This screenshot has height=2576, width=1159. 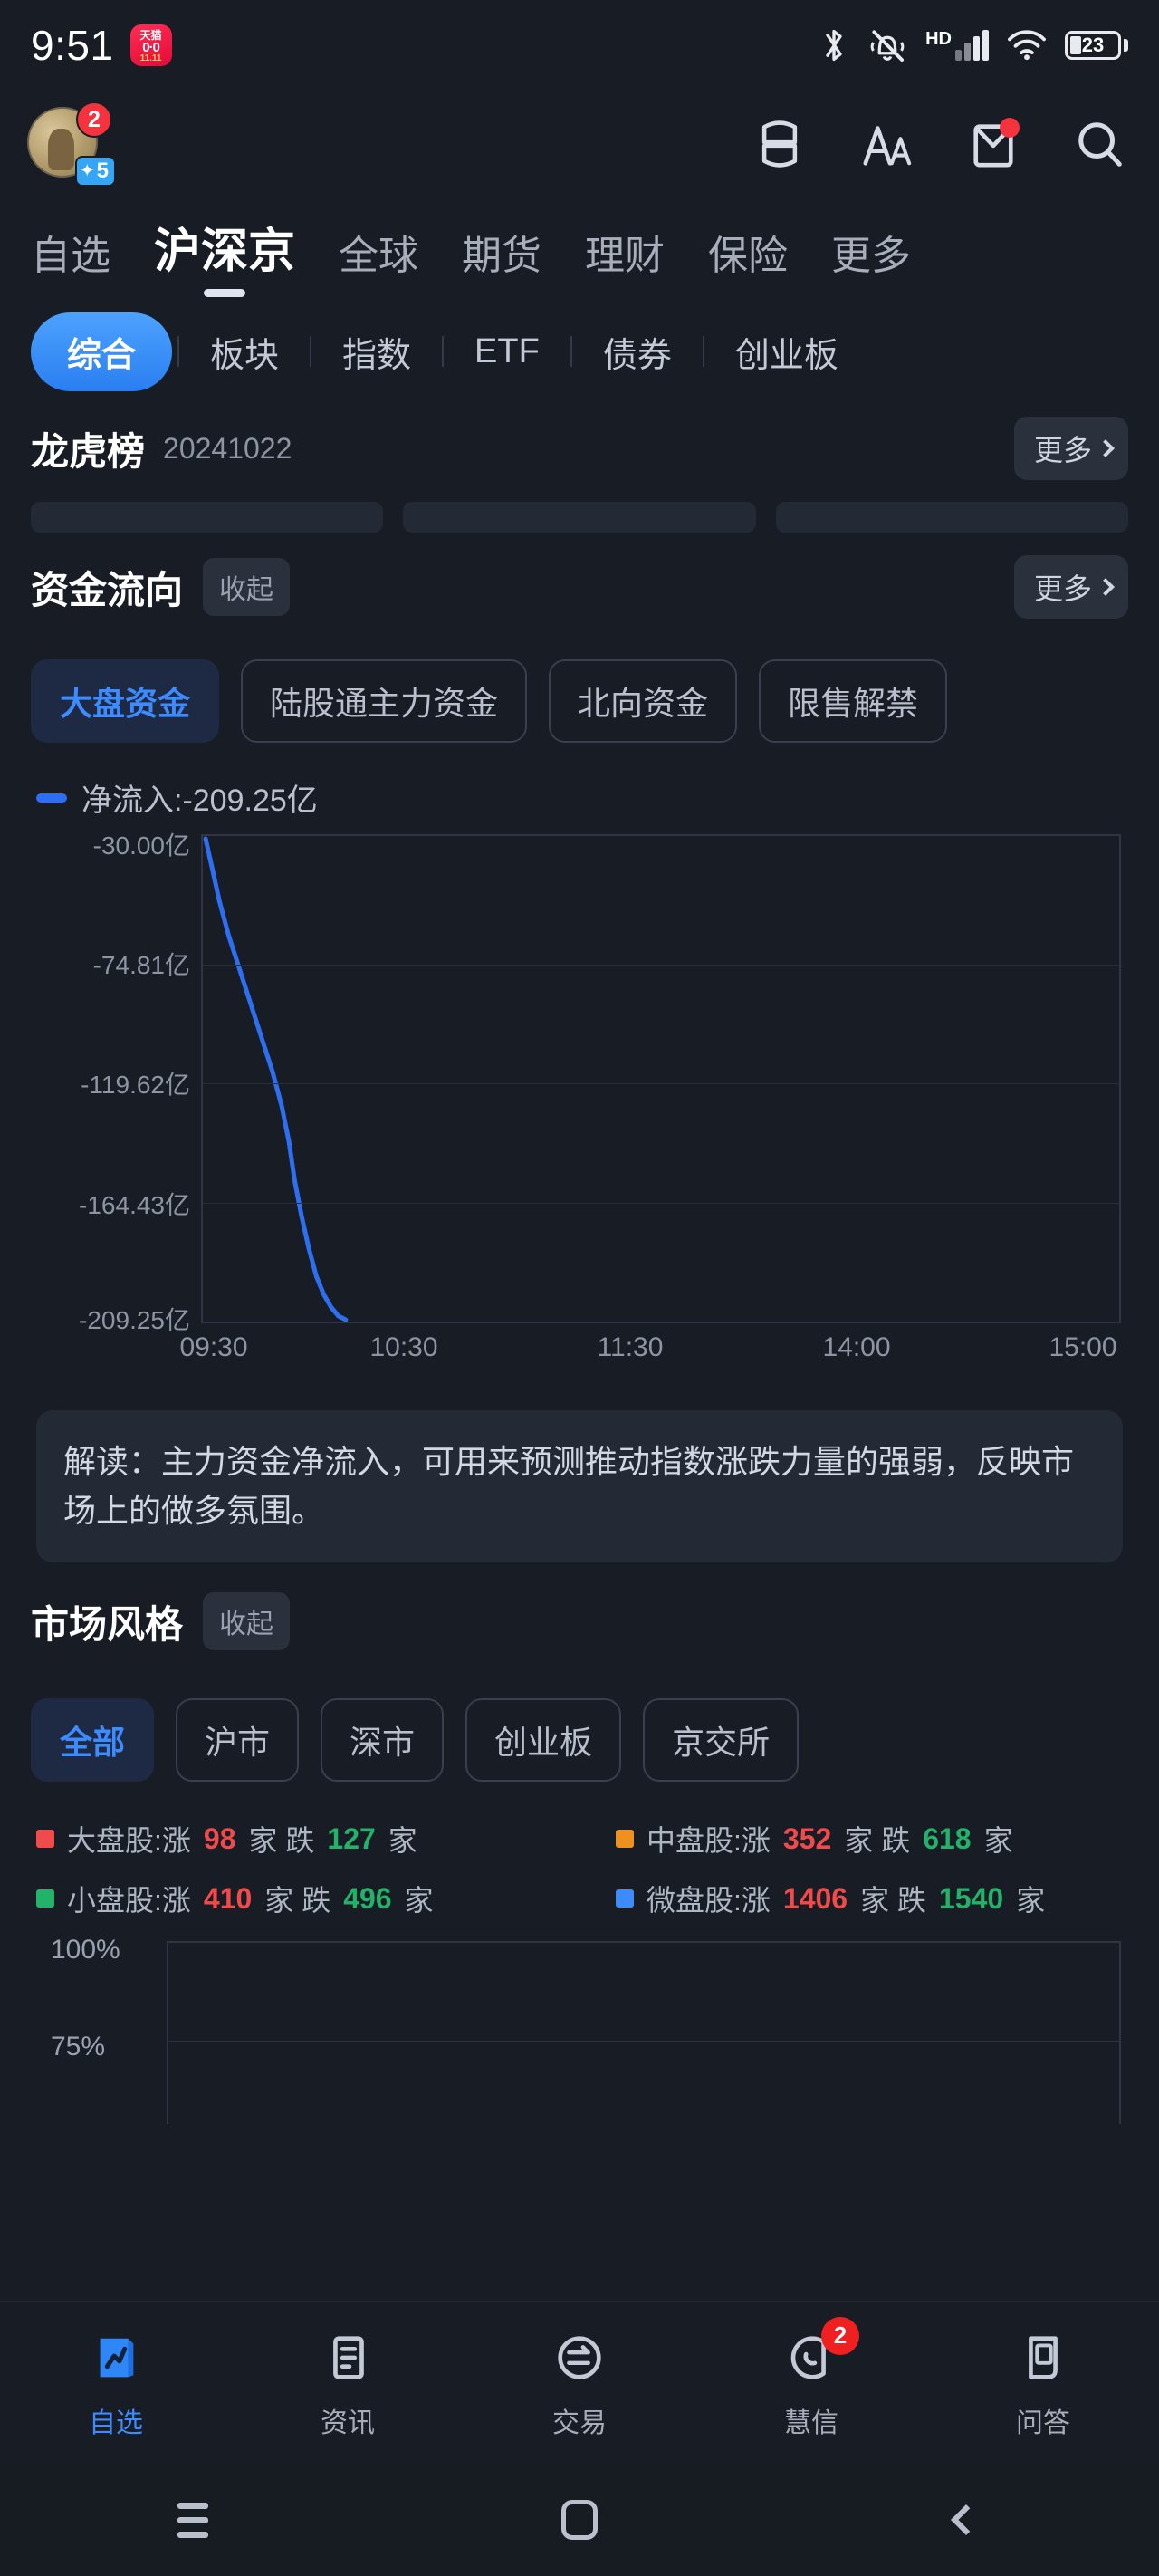 What do you see at coordinates (238, 1740) in the screenshot?
I see `chip-hushi: 沪市` at bounding box center [238, 1740].